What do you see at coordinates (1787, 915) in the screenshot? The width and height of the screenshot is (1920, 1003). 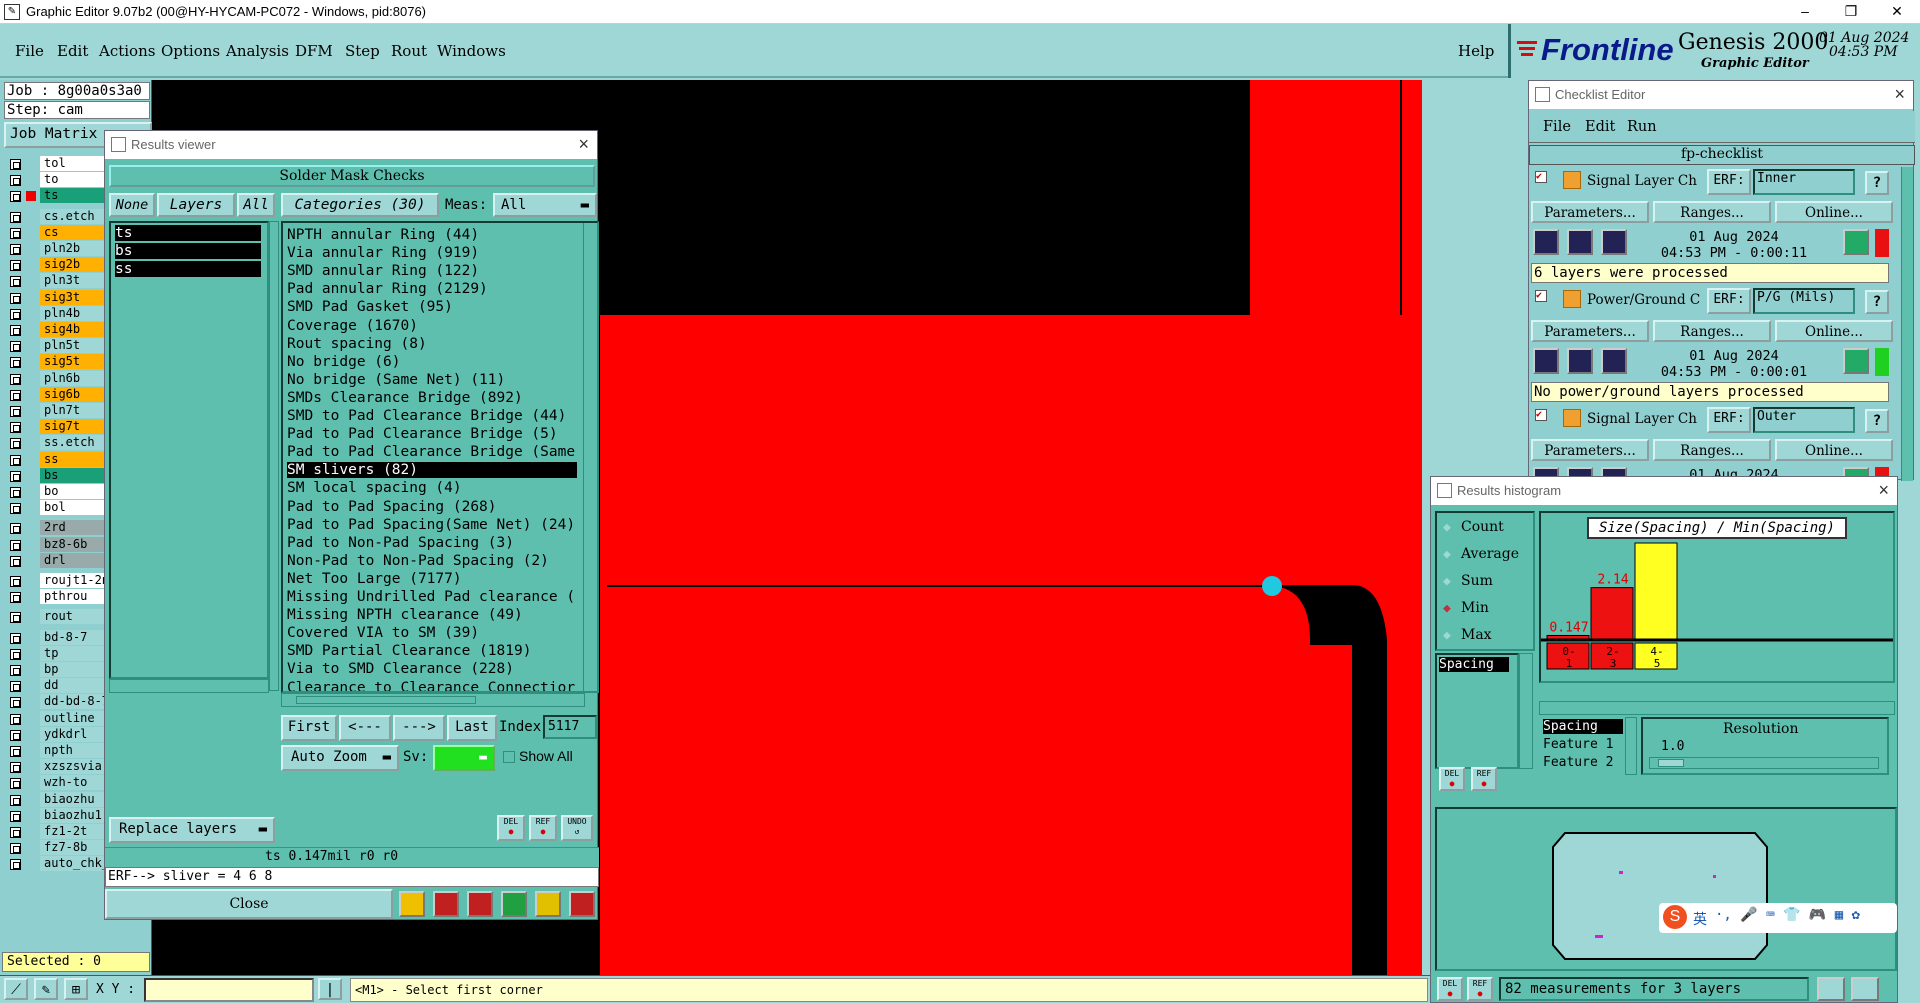 I see `ime-tools-icons: ·, 🎤 ⌨ 👕 🎮 ▦ ✿` at bounding box center [1787, 915].